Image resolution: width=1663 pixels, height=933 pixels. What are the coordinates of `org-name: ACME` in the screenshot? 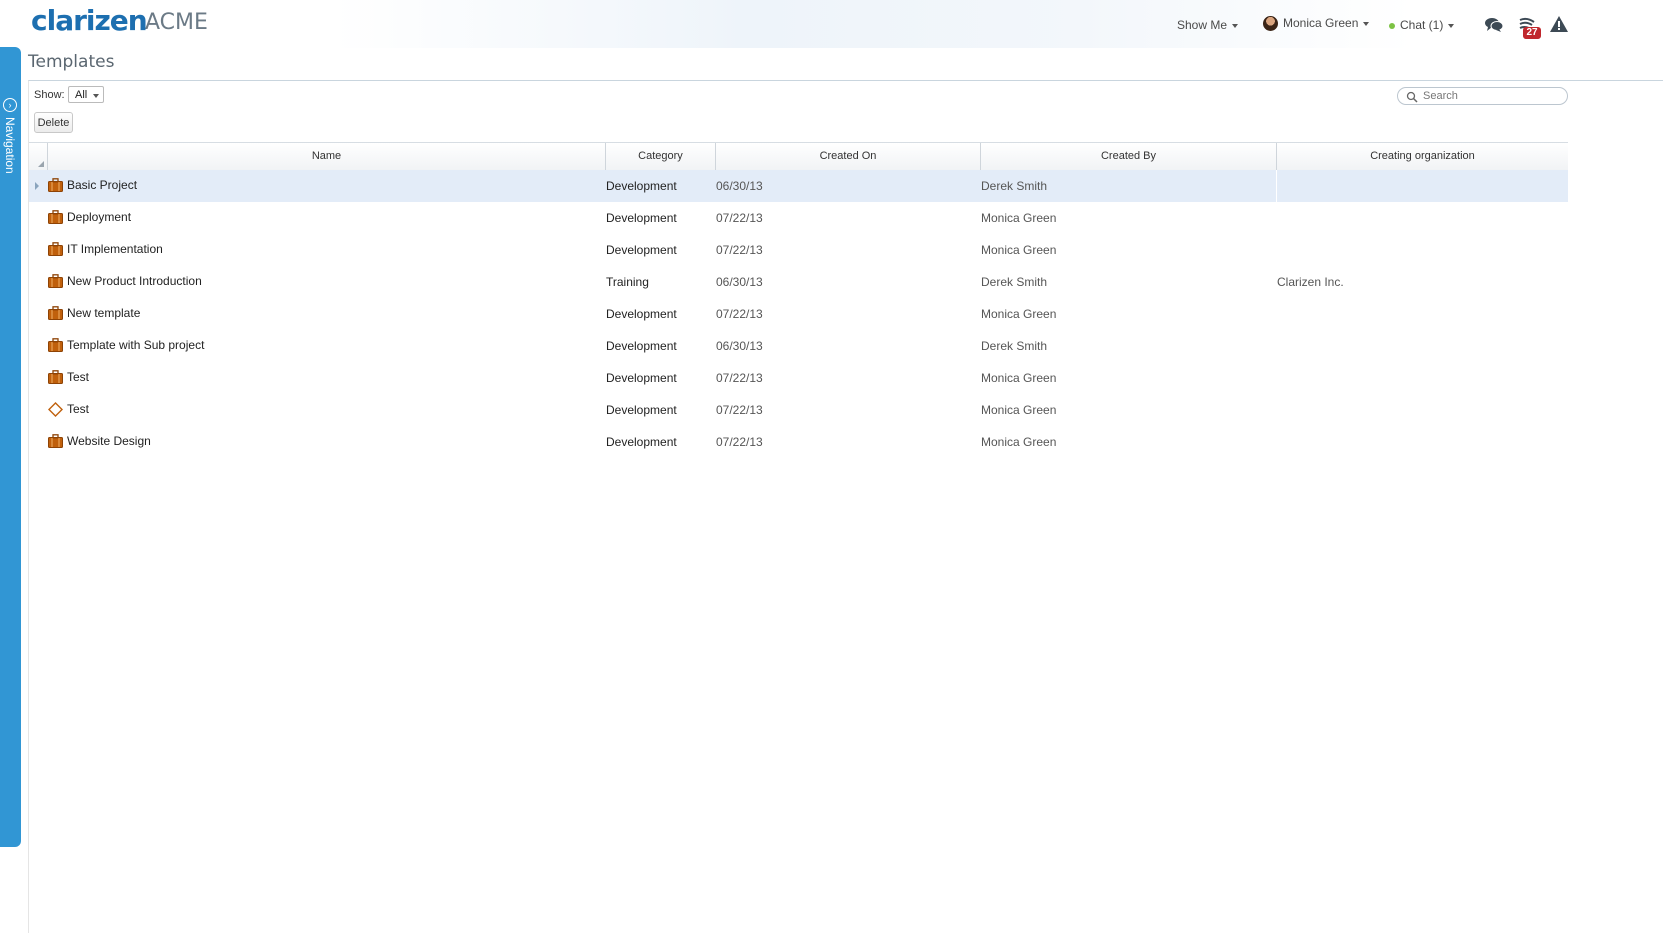 It's located at (176, 22).